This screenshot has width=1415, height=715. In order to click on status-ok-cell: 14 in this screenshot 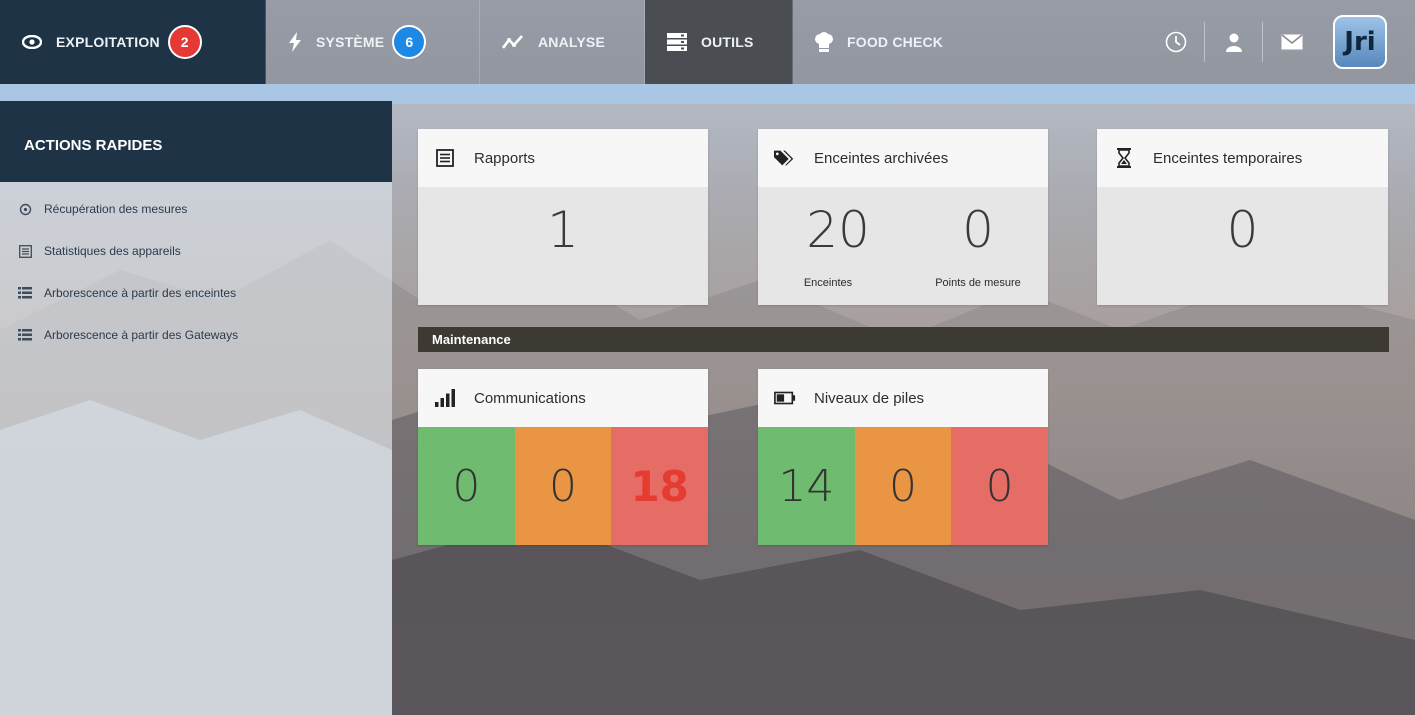, I will do `click(806, 486)`.